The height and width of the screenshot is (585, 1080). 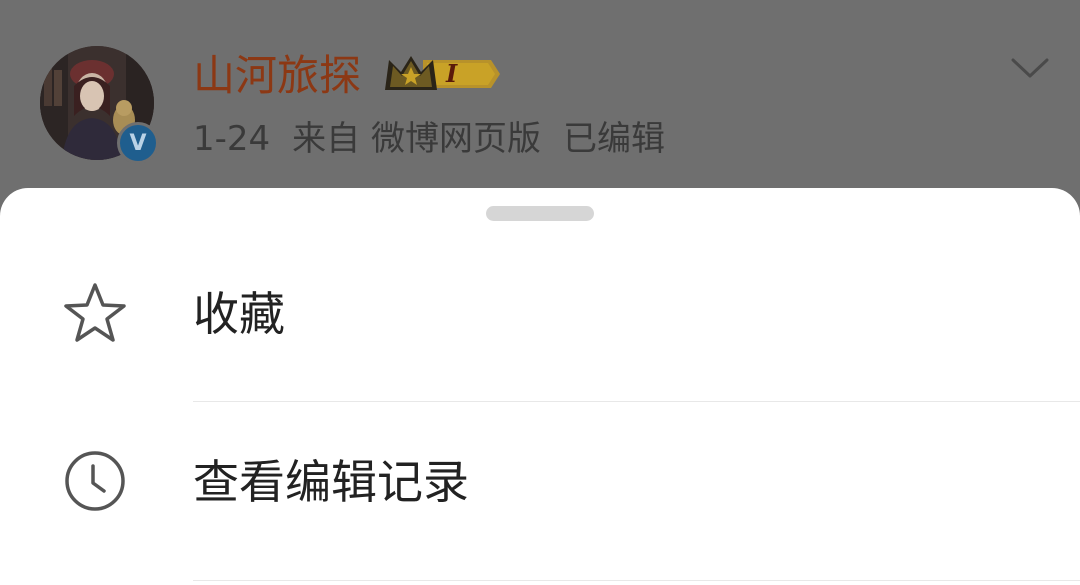 What do you see at coordinates (277, 76) in the screenshot?
I see `username: 山河旅探` at bounding box center [277, 76].